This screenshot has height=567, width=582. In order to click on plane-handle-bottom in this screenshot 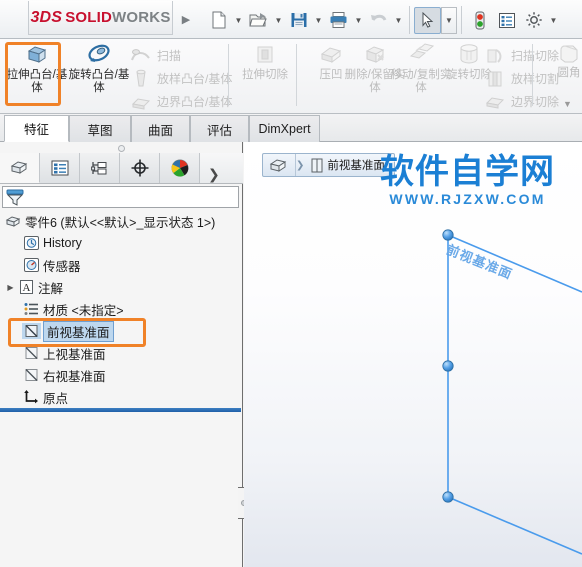, I will do `click(448, 497)`.